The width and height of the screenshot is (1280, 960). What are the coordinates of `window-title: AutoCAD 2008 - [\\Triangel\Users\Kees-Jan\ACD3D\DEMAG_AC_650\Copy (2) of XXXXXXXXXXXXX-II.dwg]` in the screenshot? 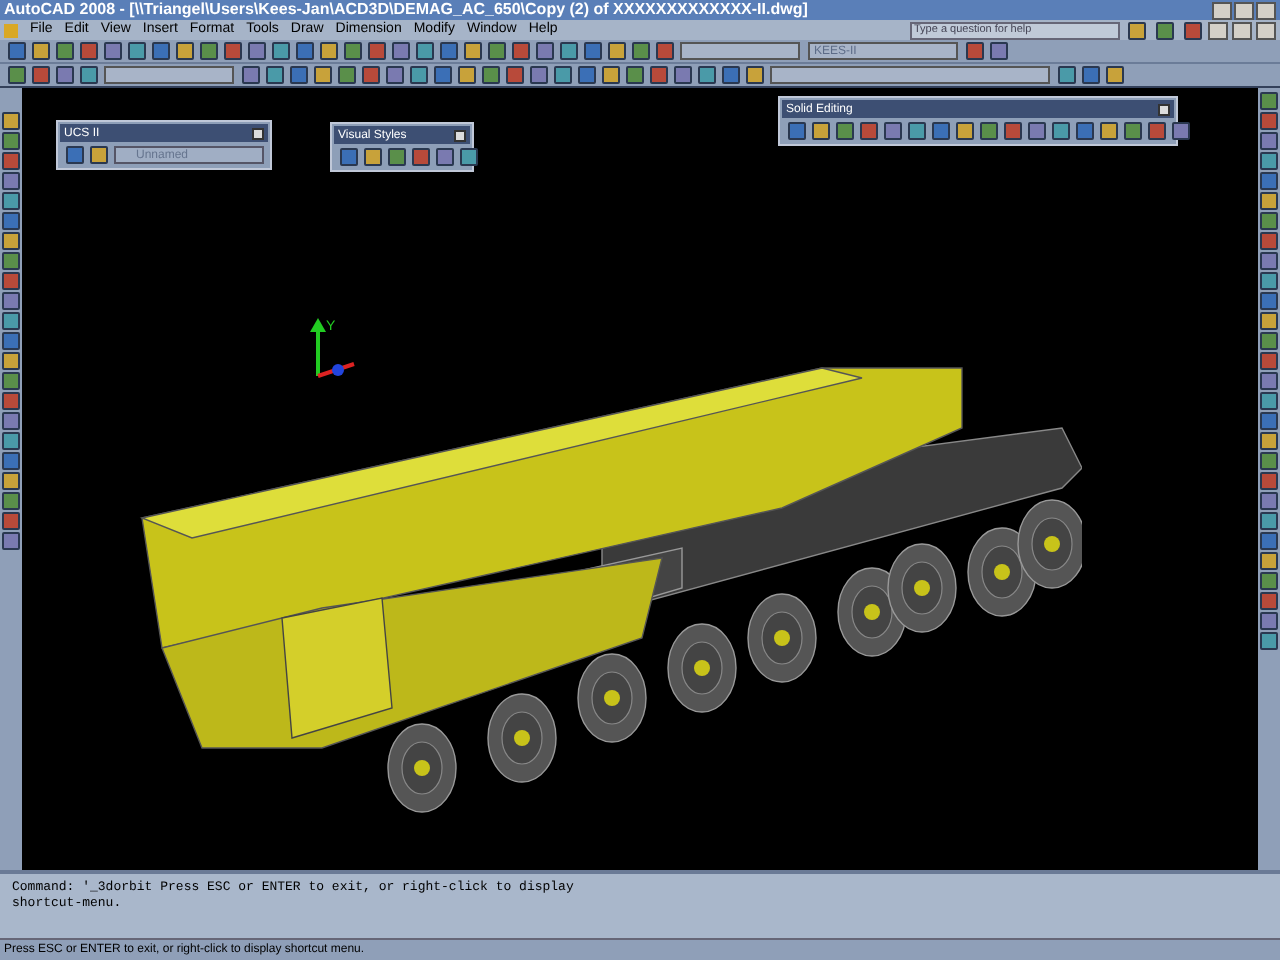 It's located at (406, 10).